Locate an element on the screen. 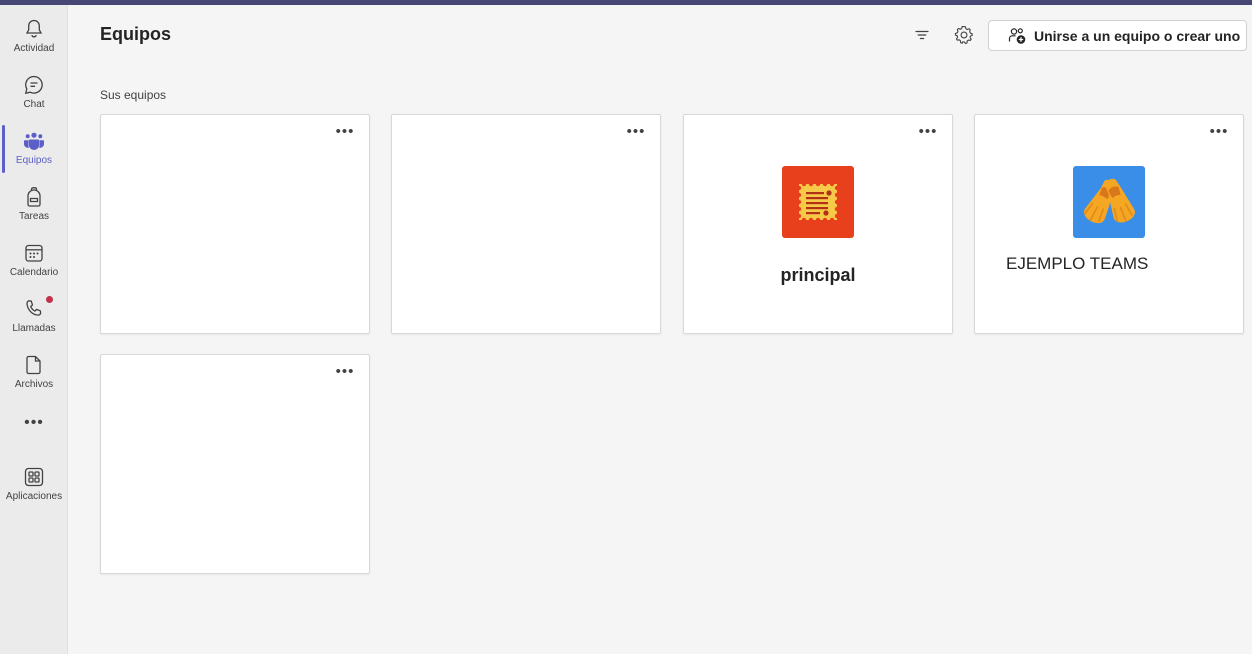 The image size is (1252, 654). document-stamp-icon is located at coordinates (818, 202).